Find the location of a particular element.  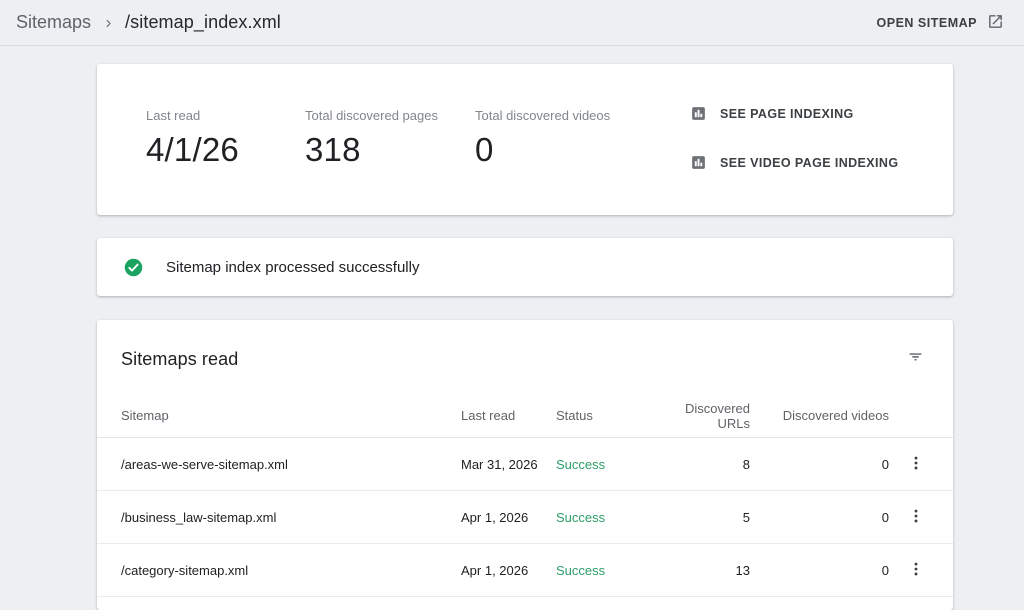

column-header-sitemap: Sitemap is located at coordinates (145, 415).